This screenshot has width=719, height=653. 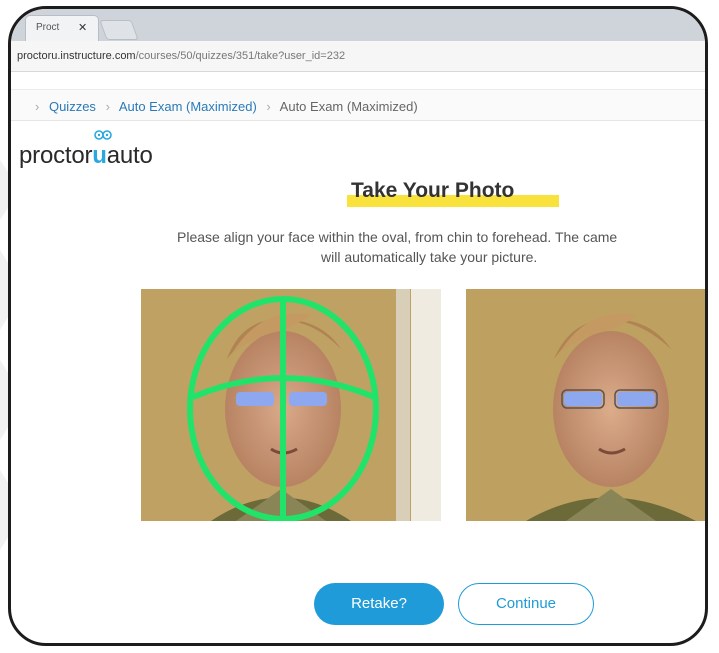 I want to click on live-camera-feed, so click(x=291, y=405).